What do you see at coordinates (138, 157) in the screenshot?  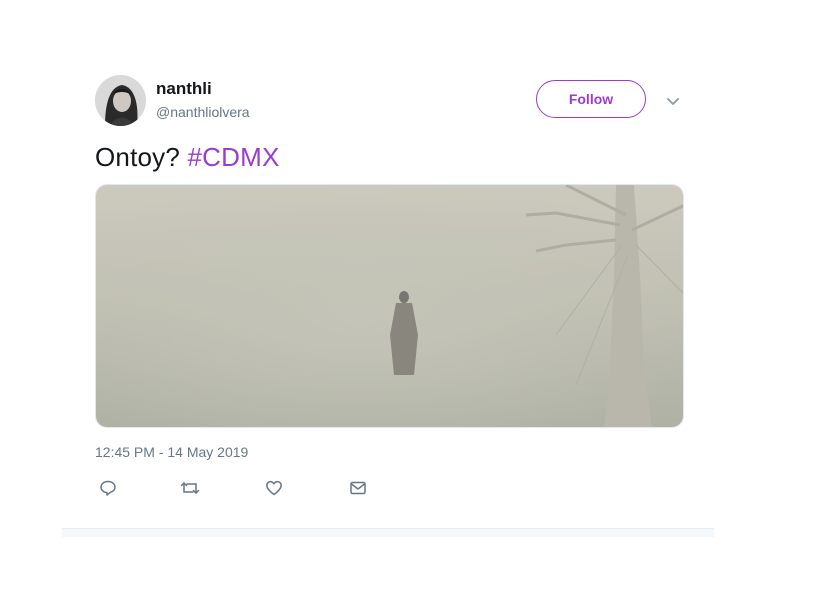 I see `tweet-text-body: Ontoy?` at bounding box center [138, 157].